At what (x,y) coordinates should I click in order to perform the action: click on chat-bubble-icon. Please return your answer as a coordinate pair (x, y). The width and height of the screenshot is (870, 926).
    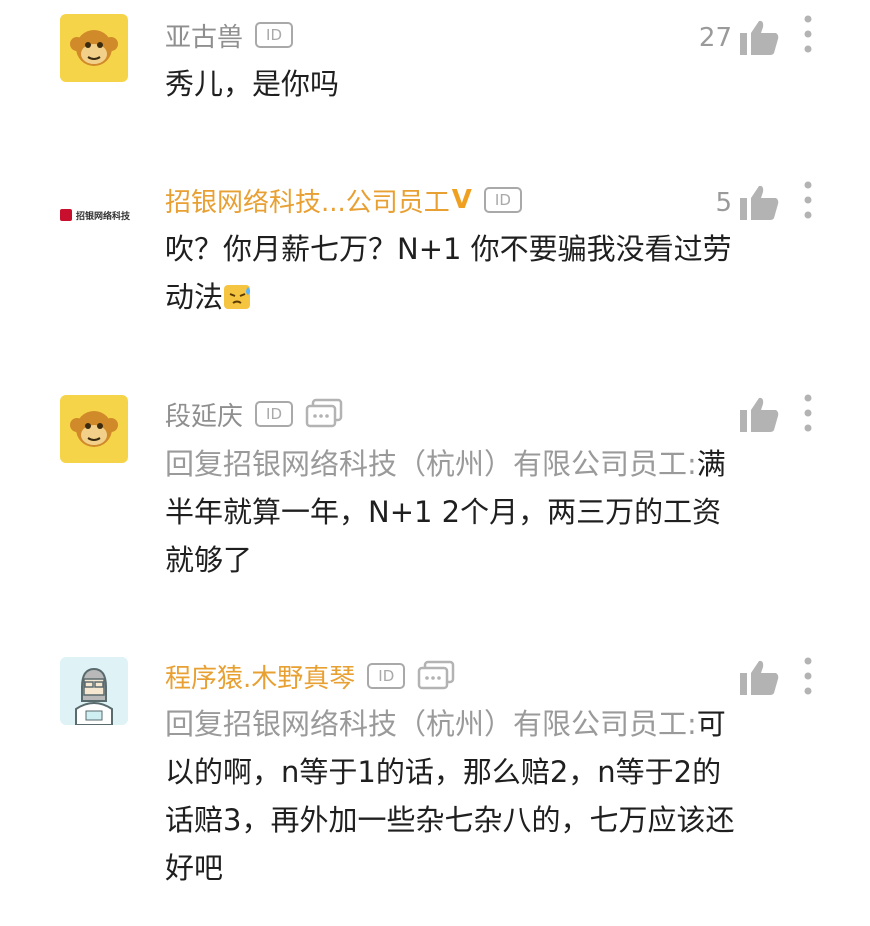
    Looking at the image, I should click on (436, 676).